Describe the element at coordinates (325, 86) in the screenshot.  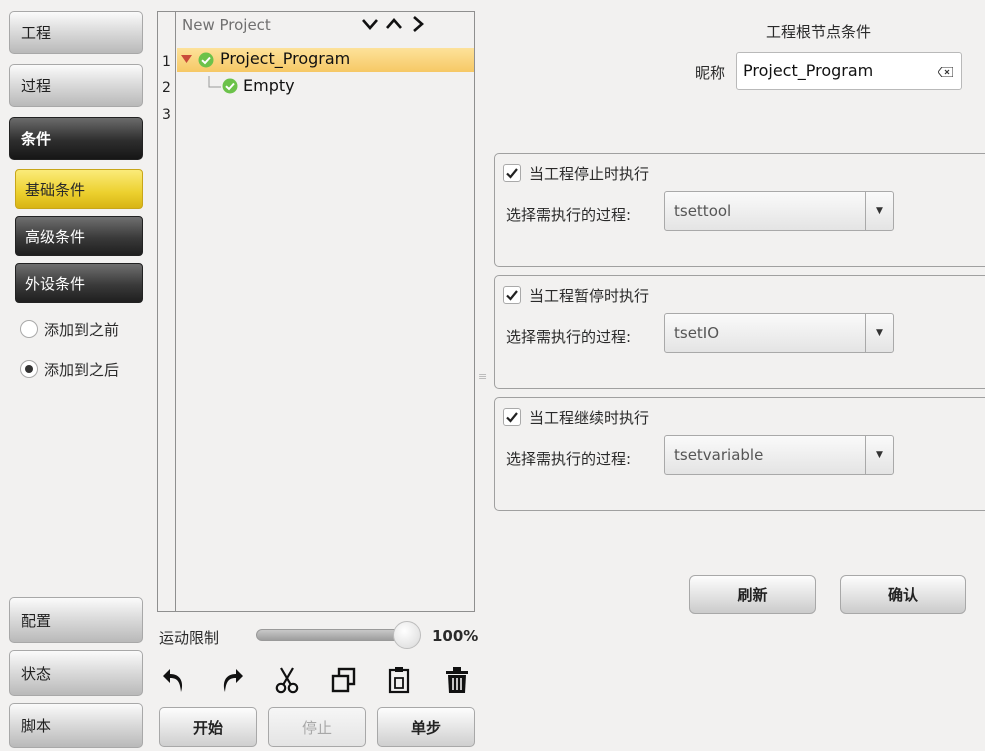
I see `tree-node-empty: Empty` at that location.